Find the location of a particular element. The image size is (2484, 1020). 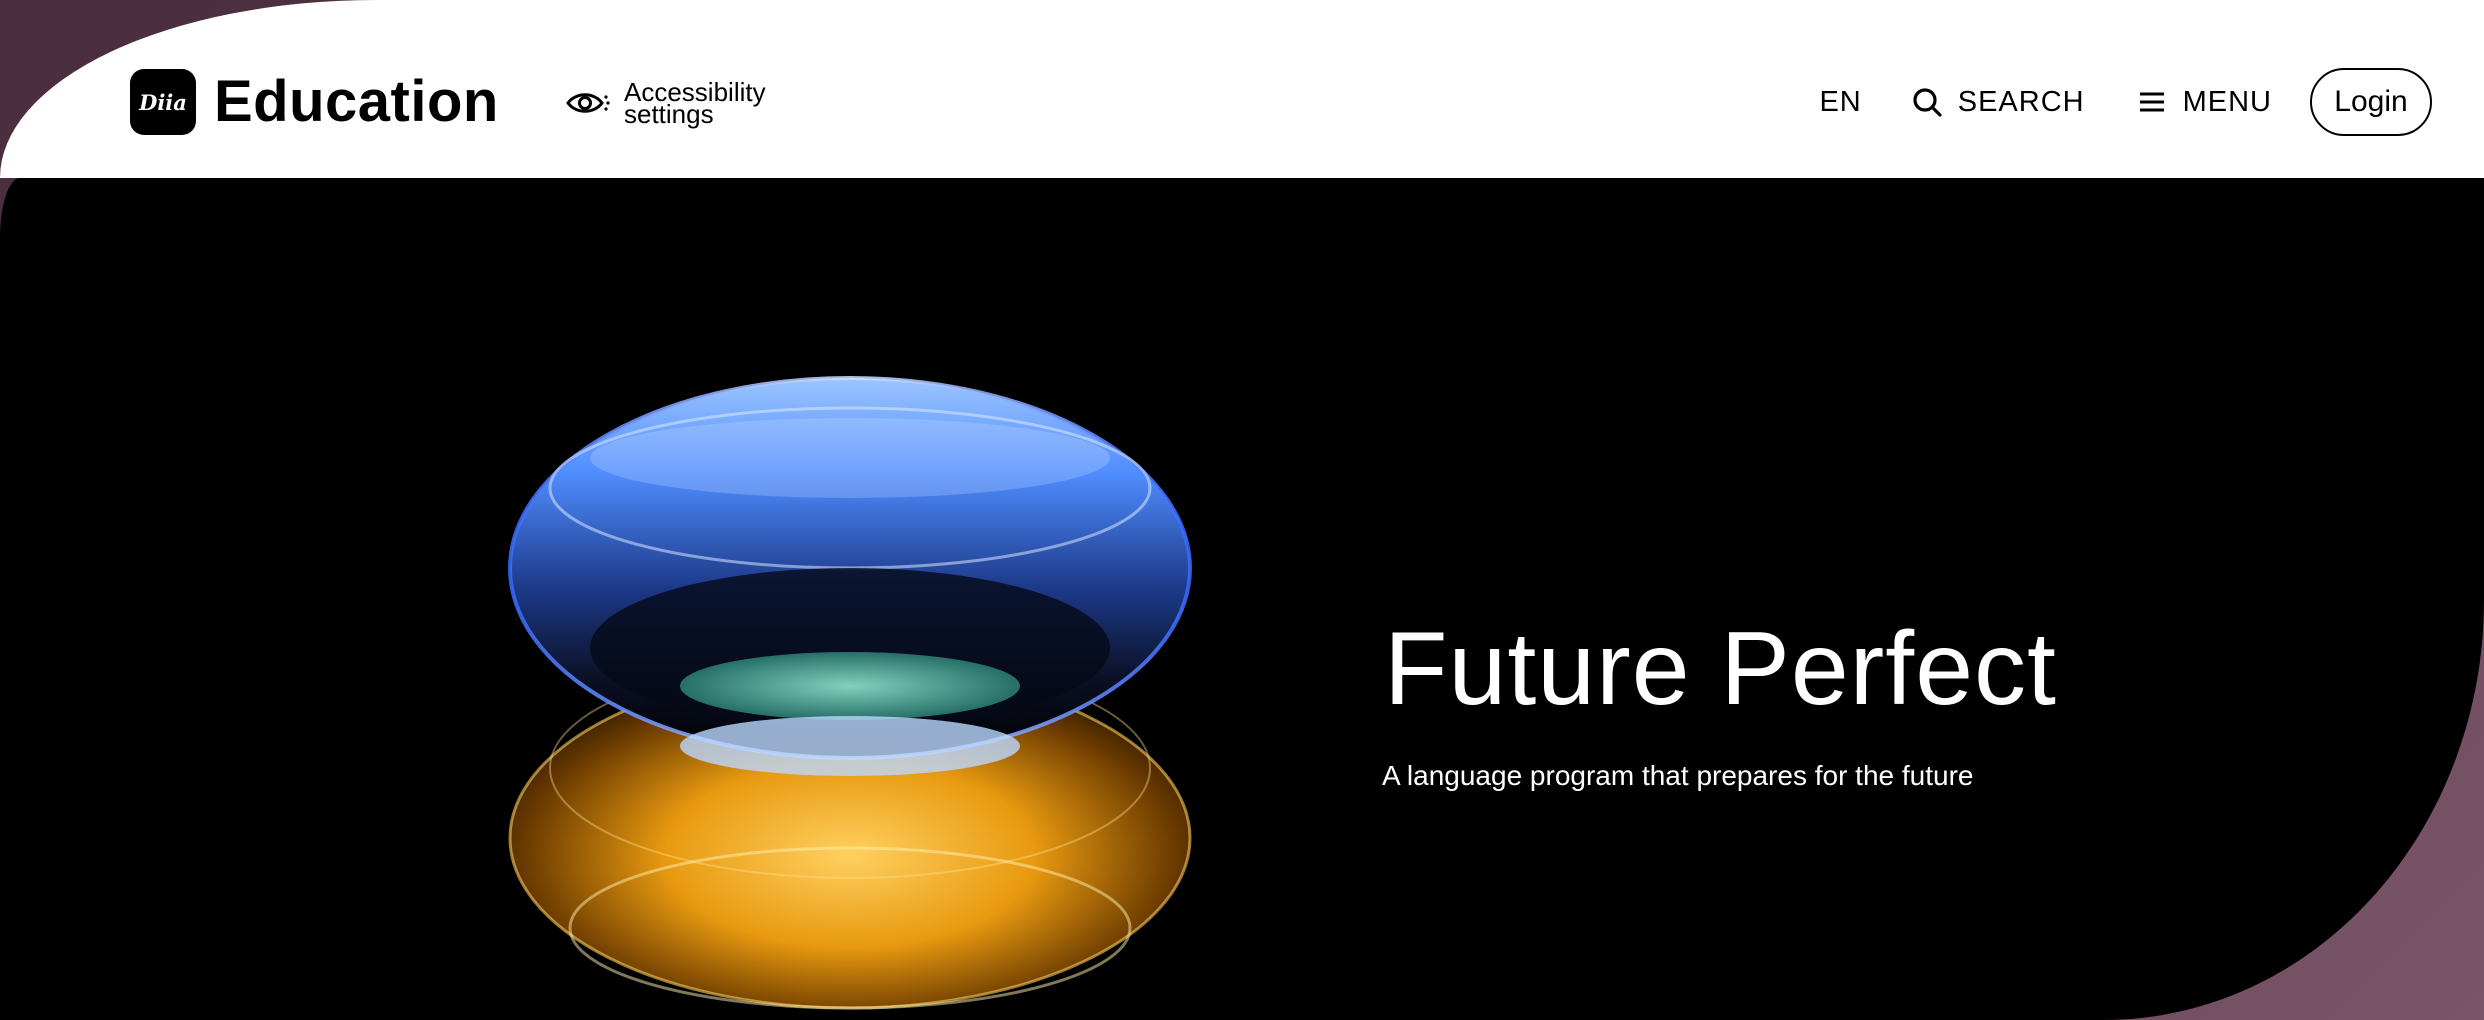

language-switch: EN is located at coordinates (1840, 102).